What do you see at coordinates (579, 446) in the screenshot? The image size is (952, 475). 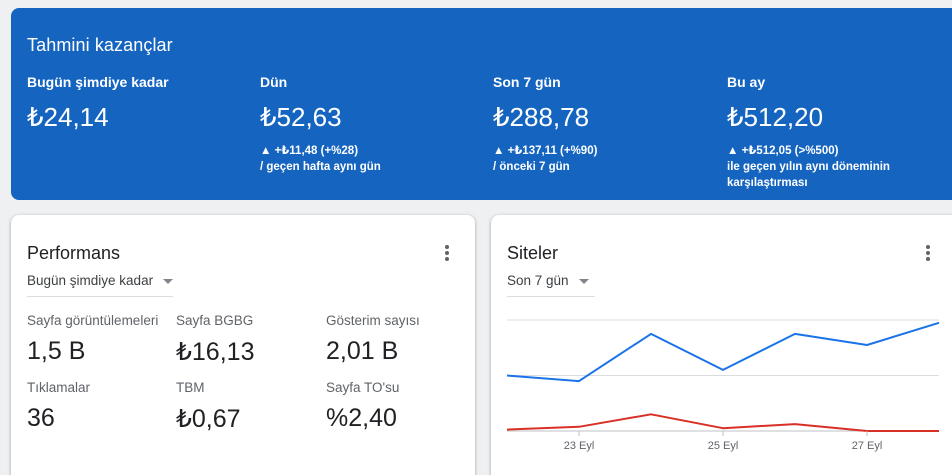 I see `x-tick-label-0: 23 Eyl` at bounding box center [579, 446].